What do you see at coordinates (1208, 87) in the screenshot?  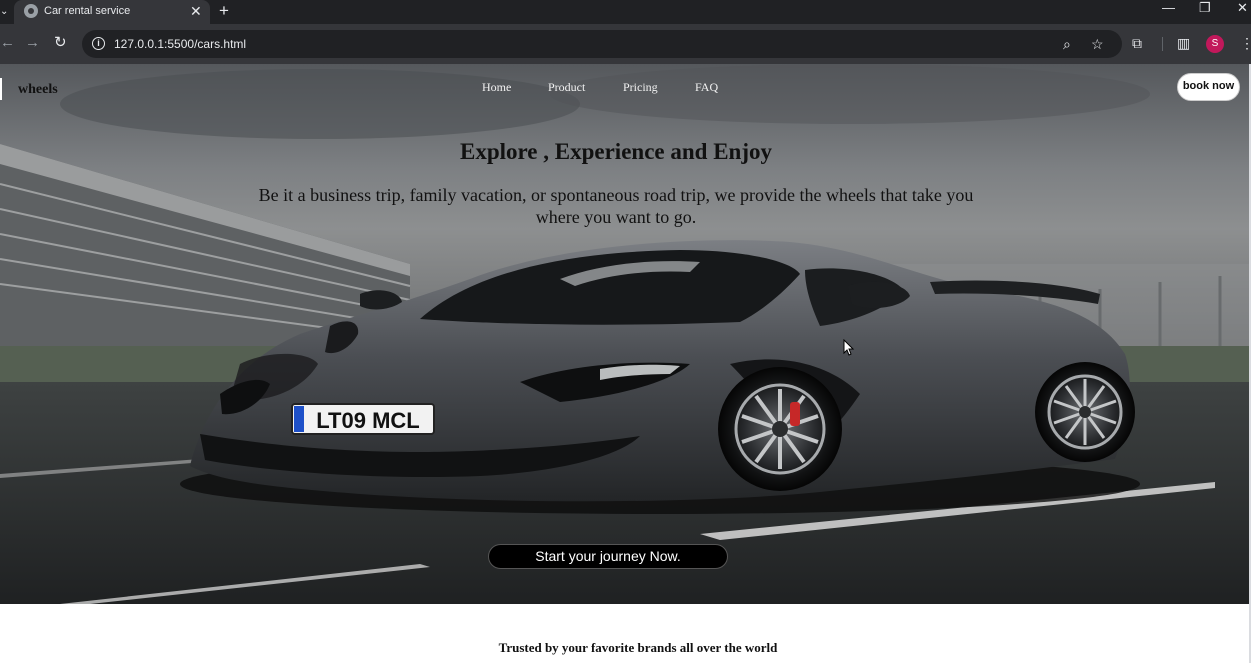 I see `book-now-button: book now` at bounding box center [1208, 87].